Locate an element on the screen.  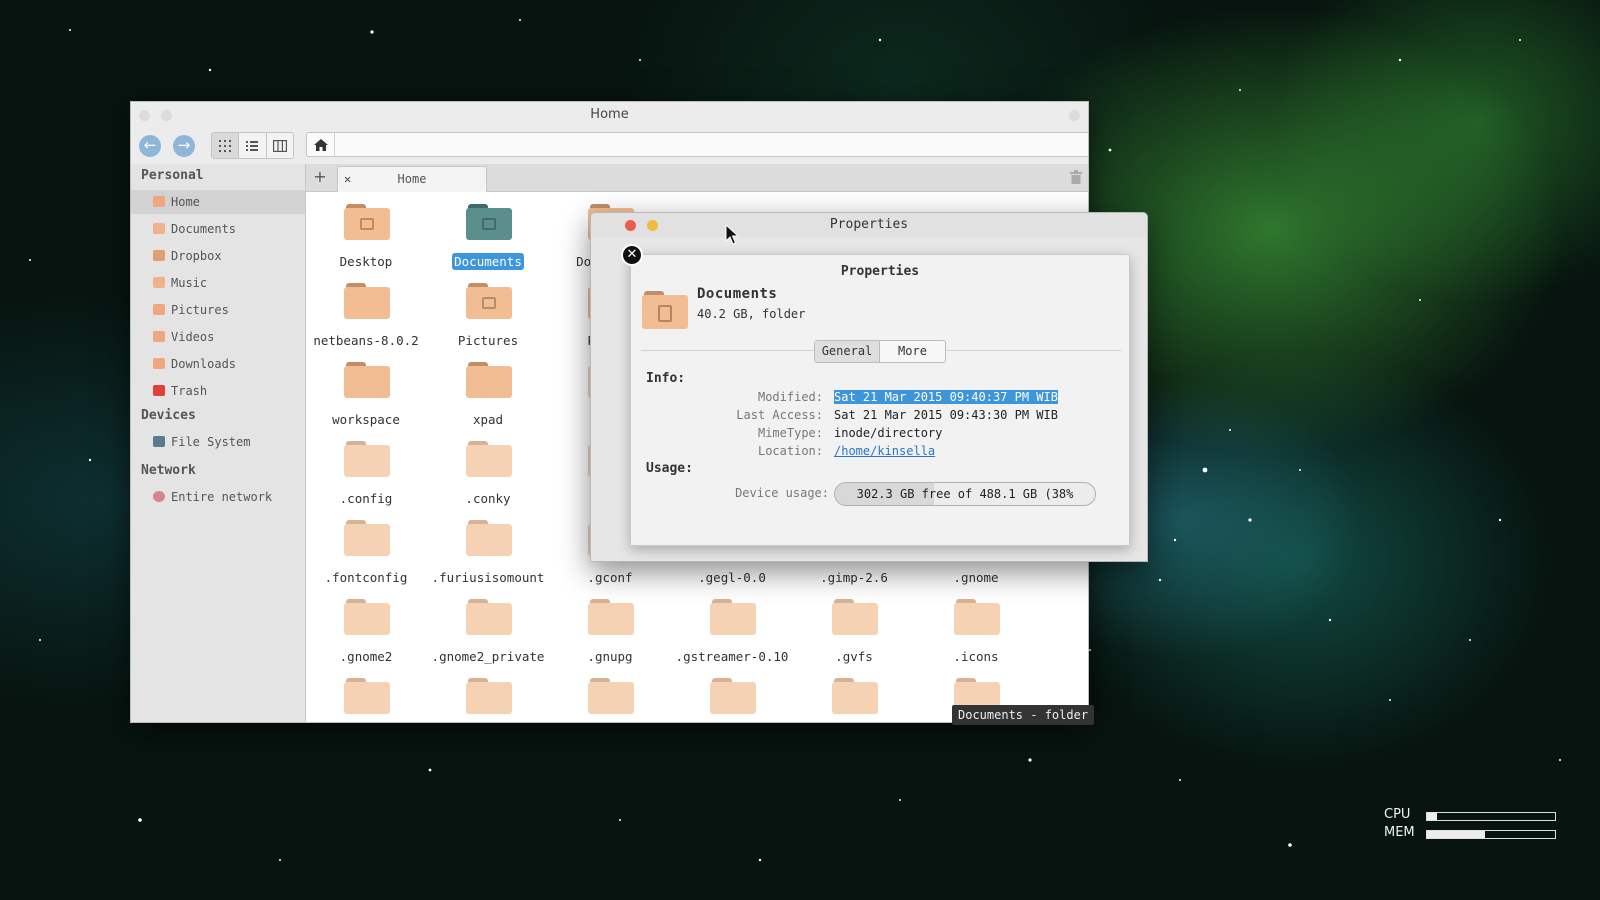
sidebar-header-personal: Personal is located at coordinates (172, 175).